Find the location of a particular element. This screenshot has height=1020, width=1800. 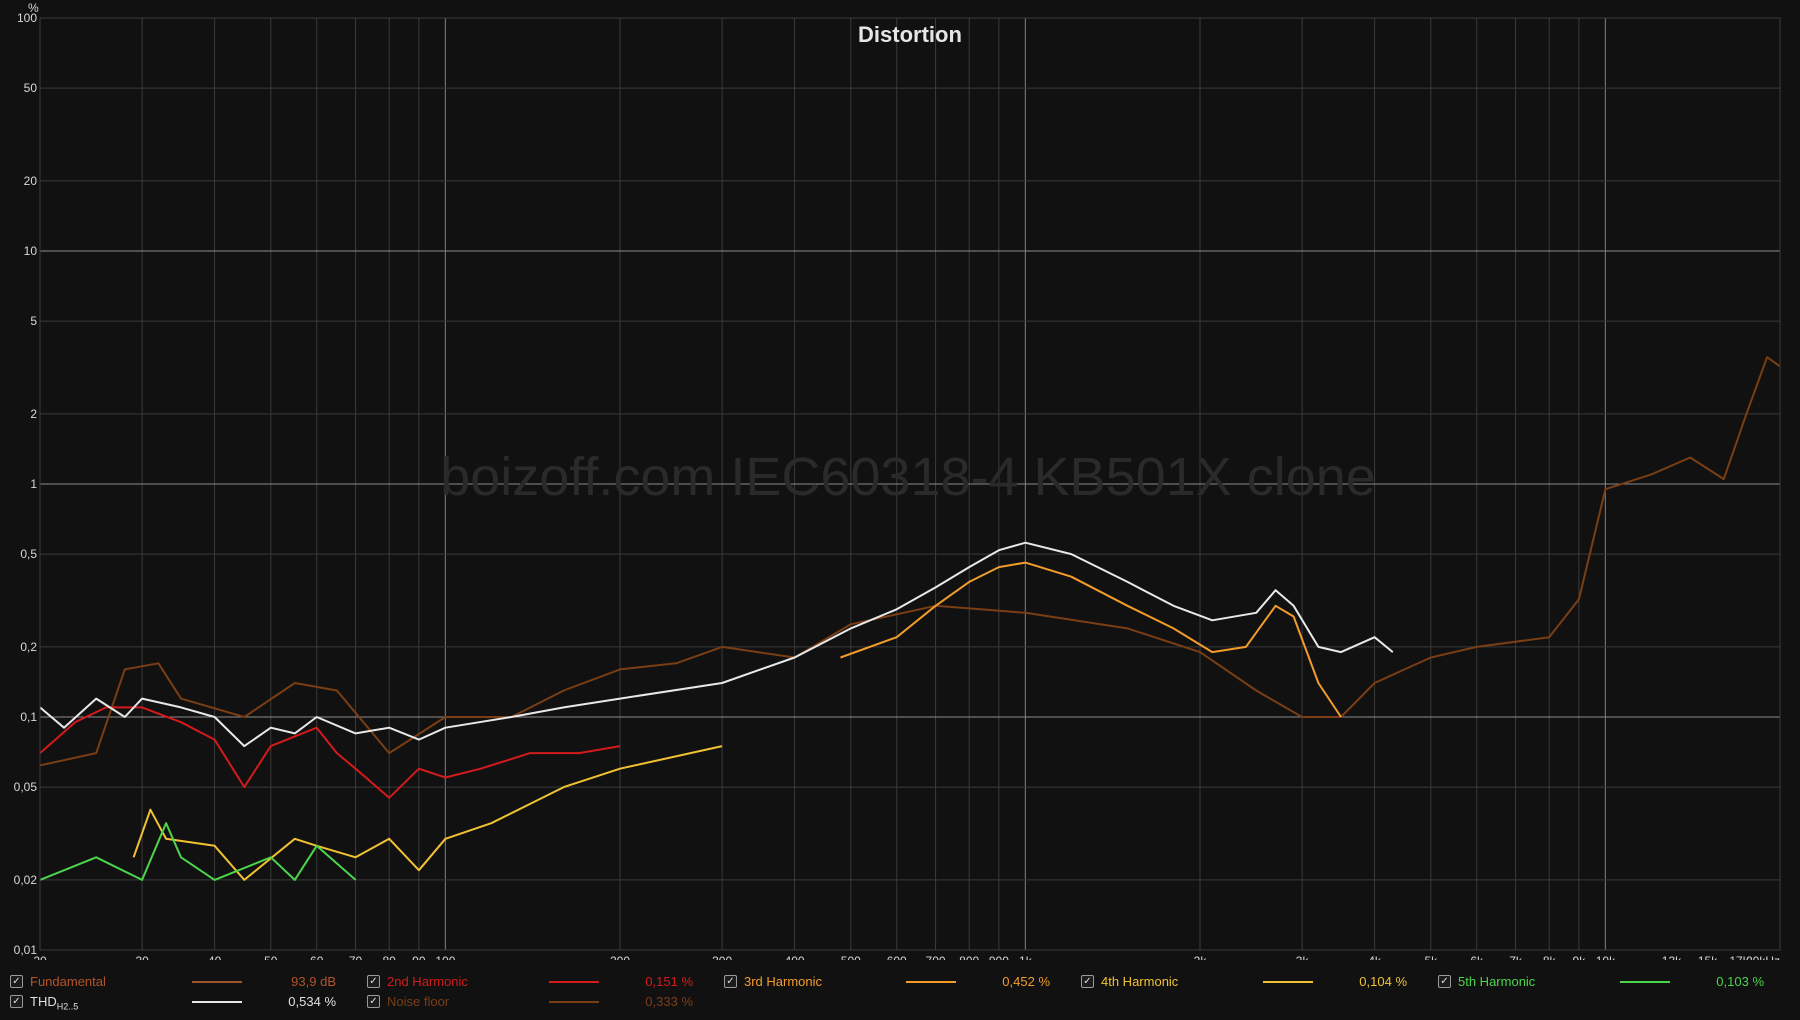

y-tick-label: 20 is located at coordinates (31, 181).